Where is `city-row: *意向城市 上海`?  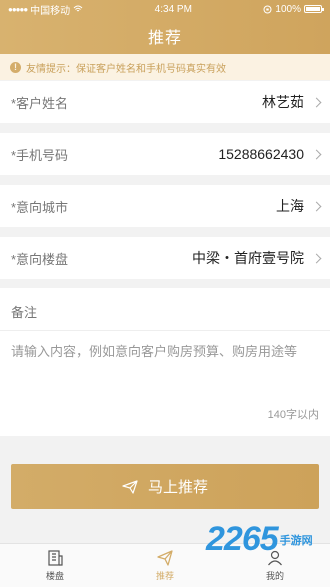 city-row: *意向城市 上海 is located at coordinates (165, 206).